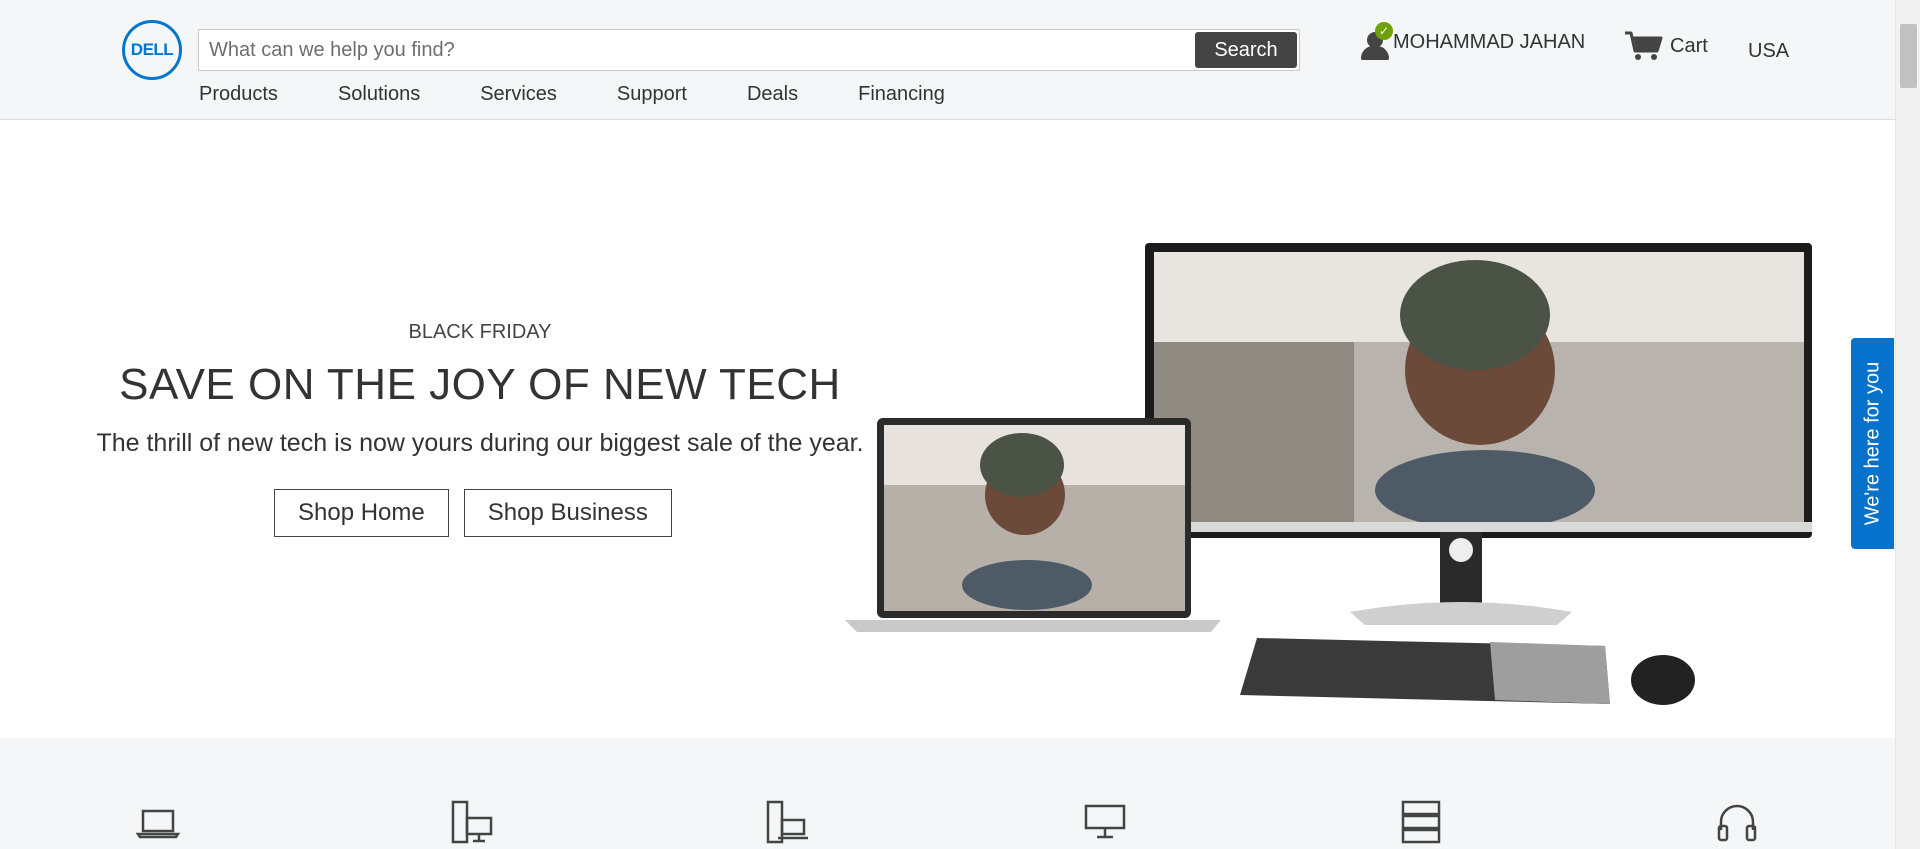 The image size is (1920, 849). I want to click on logo-text: DELL, so click(152, 49).